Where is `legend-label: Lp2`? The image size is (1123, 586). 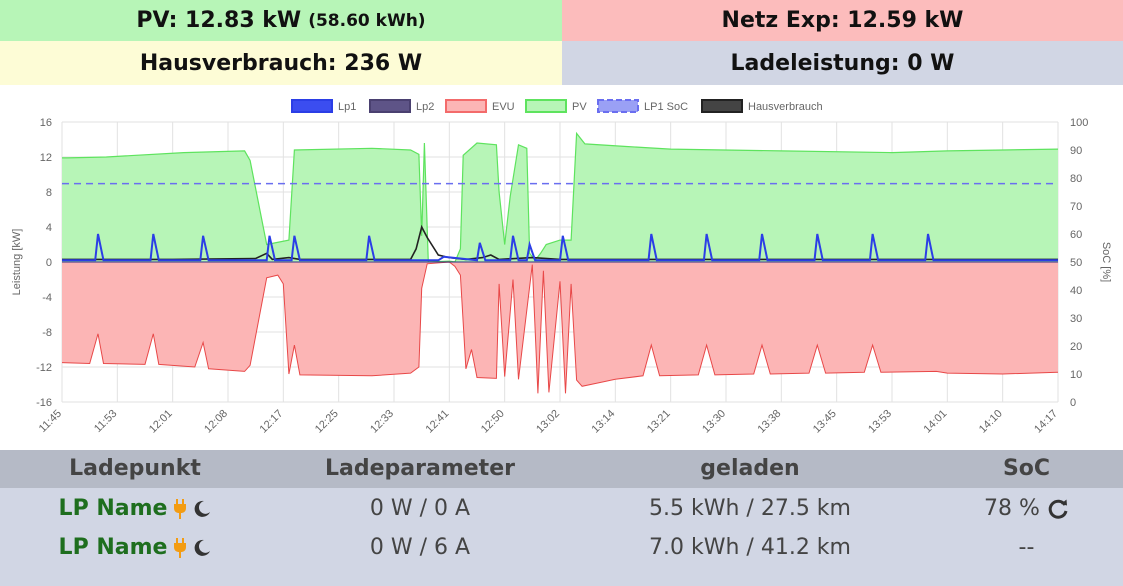 legend-label: Lp2 is located at coordinates (425, 107).